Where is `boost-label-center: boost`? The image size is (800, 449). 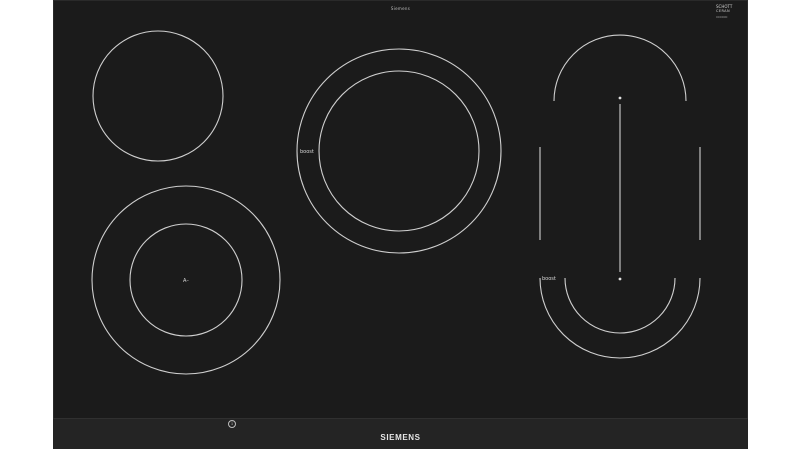 boost-label-center: boost is located at coordinates (307, 152).